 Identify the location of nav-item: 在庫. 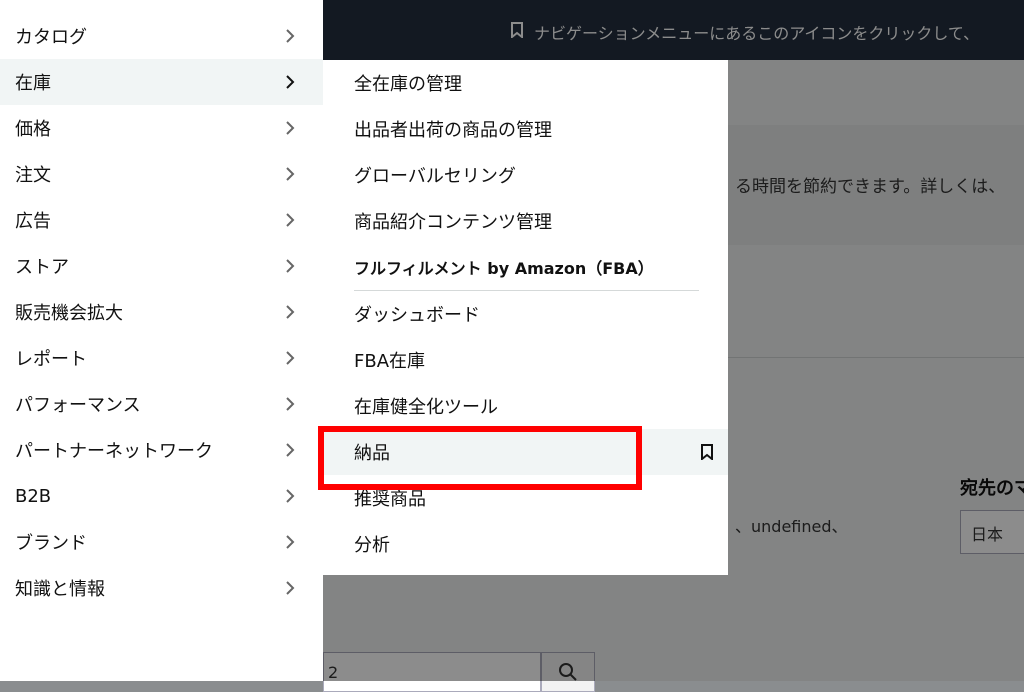
(161, 82).